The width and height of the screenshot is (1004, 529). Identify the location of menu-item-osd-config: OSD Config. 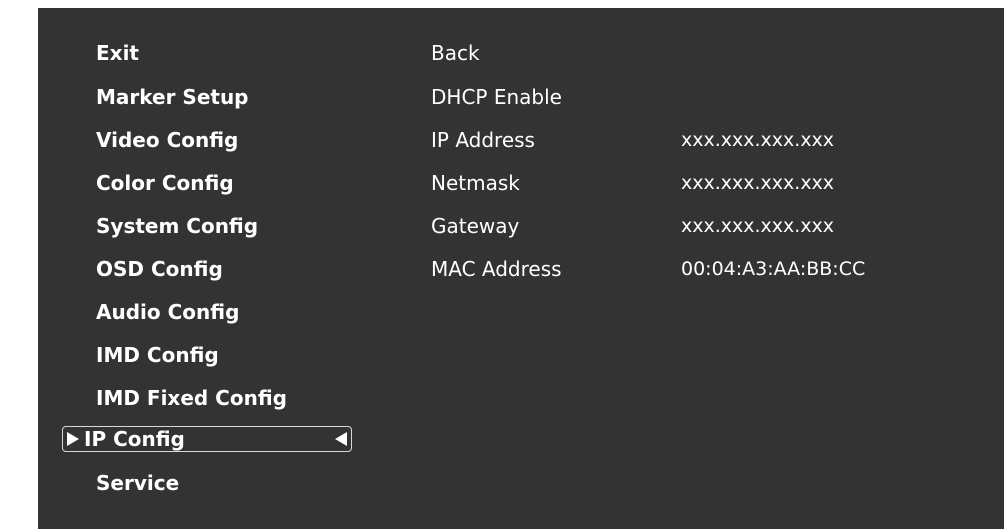
(159, 269).